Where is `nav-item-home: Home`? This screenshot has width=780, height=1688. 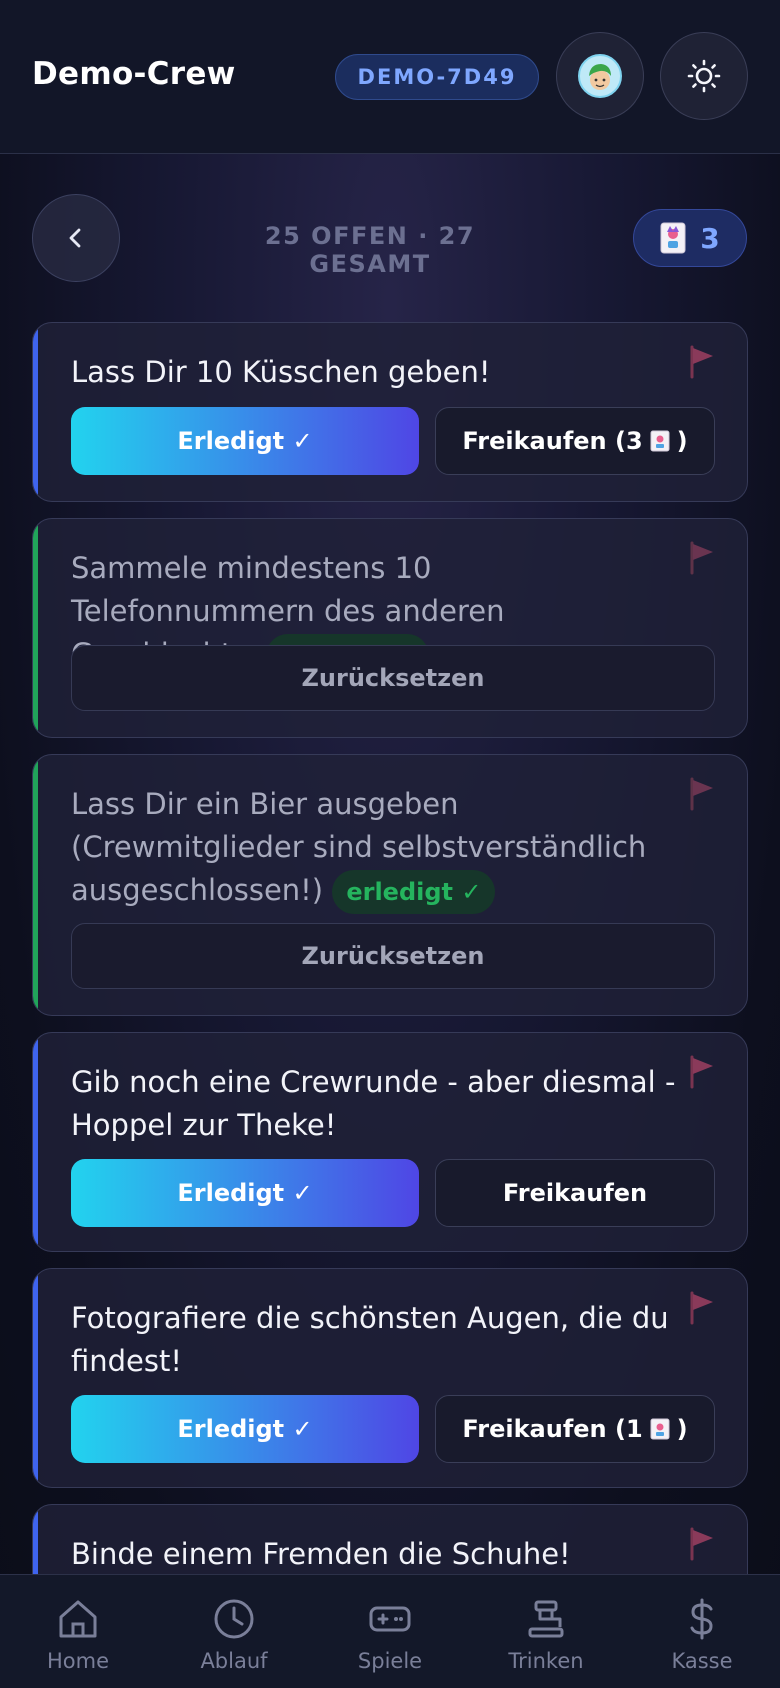
nav-item-home: Home is located at coordinates (78, 1631).